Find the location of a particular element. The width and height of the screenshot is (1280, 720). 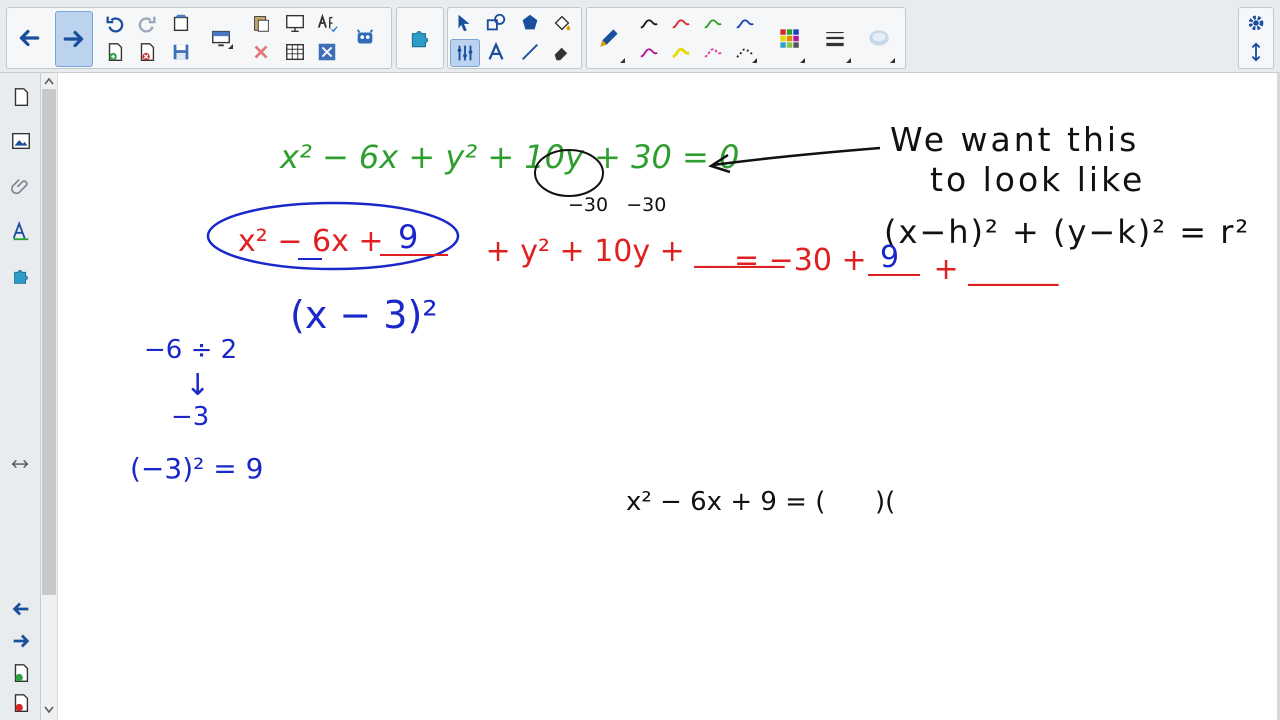

table-icon is located at coordinates (295, 52).